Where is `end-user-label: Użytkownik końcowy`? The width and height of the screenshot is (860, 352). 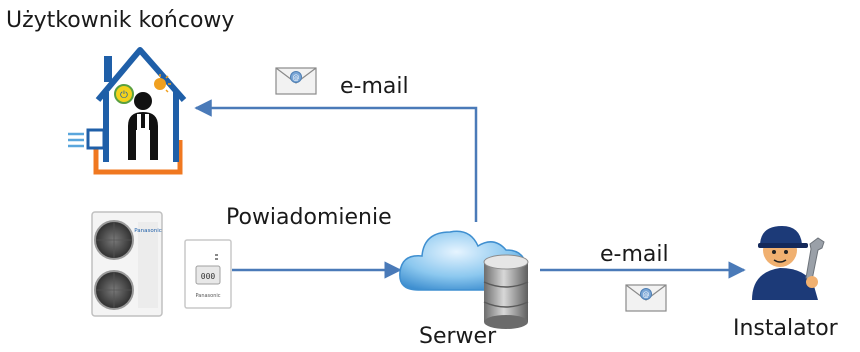
end-user-label: Użytkownik końcowy is located at coordinates (120, 20).